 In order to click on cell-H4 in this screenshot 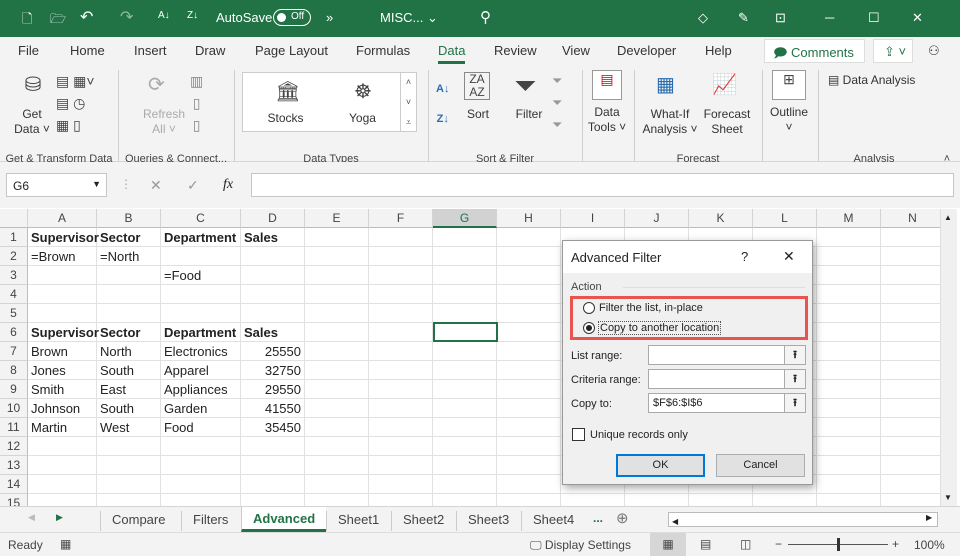, I will do `click(529, 294)`.